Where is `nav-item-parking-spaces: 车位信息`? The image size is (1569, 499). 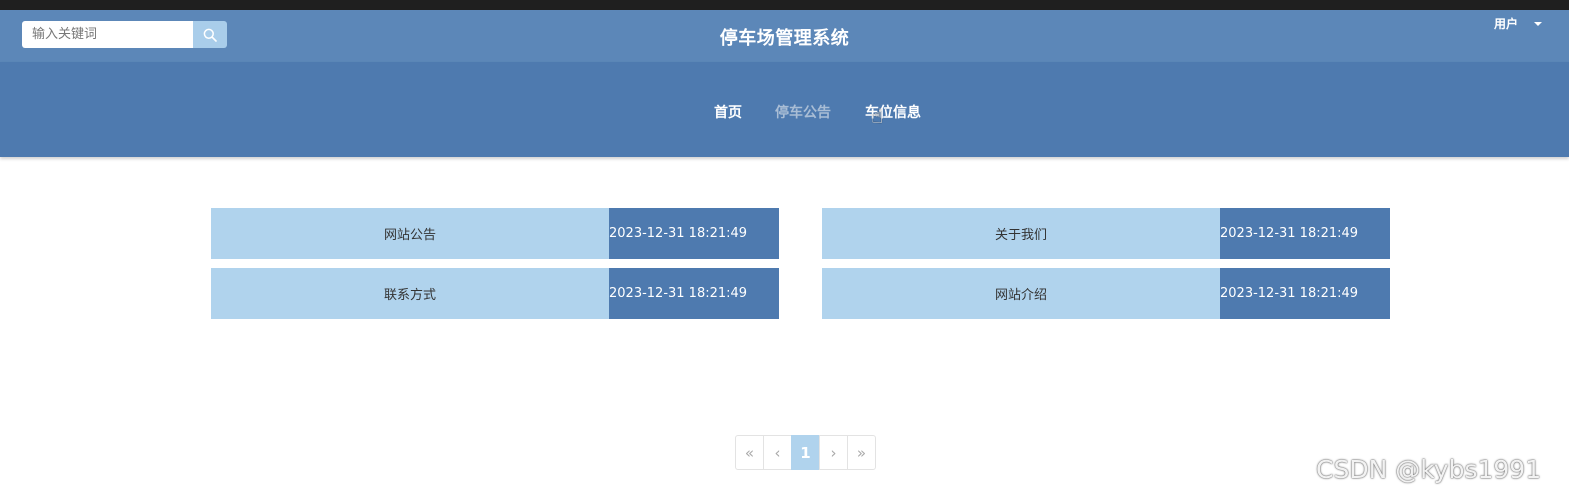 nav-item-parking-spaces: 车位信息 is located at coordinates (893, 112).